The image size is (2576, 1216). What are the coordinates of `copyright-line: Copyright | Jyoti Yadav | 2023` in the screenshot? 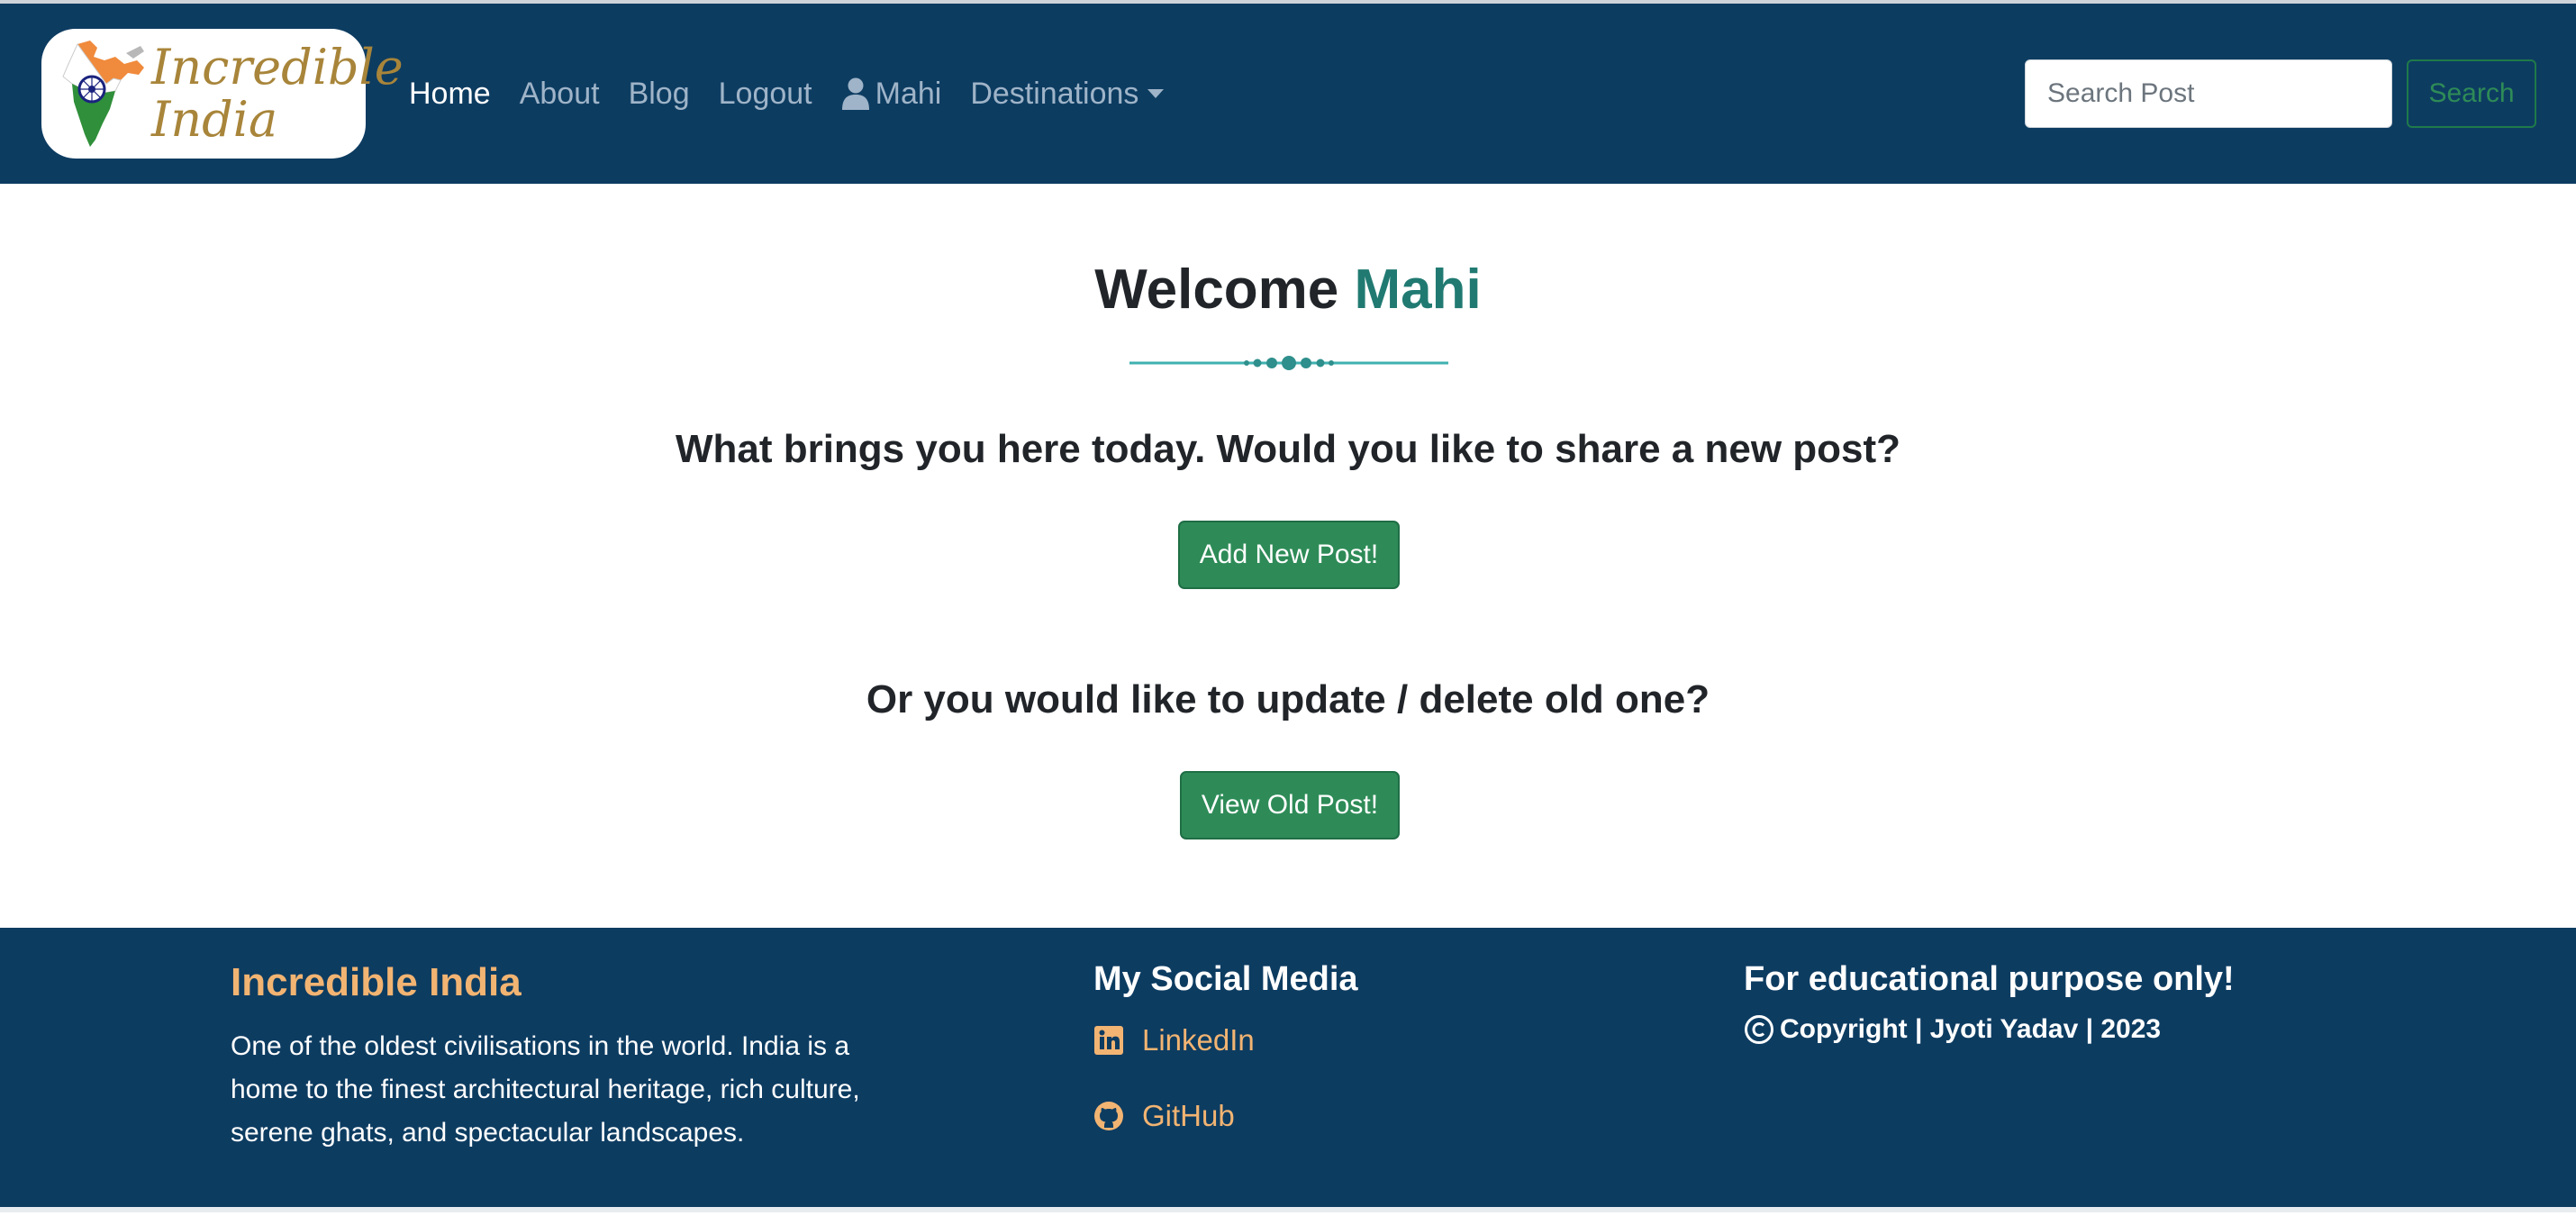 It's located at (1953, 1029).